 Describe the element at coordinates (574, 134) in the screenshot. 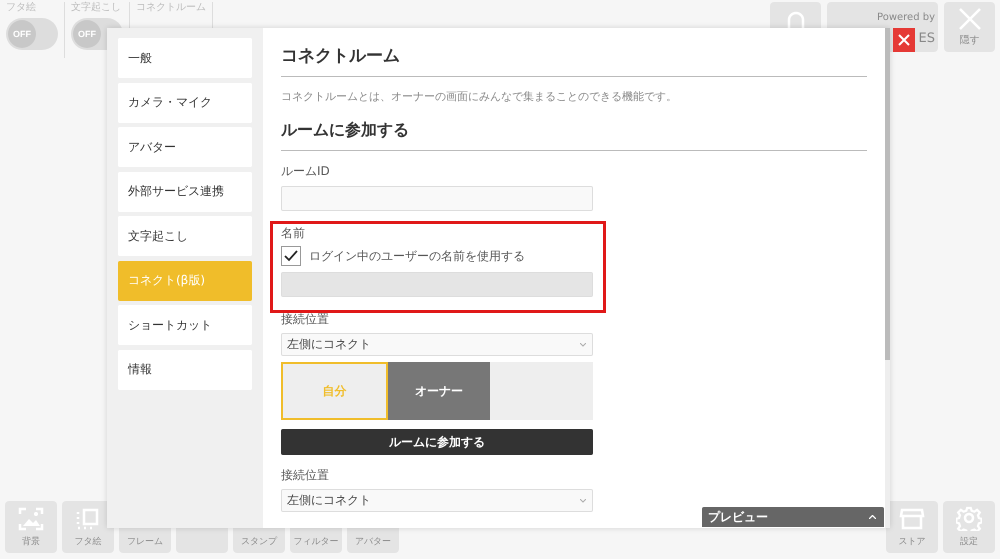

I see `section-heading: ルームに参加する` at that location.